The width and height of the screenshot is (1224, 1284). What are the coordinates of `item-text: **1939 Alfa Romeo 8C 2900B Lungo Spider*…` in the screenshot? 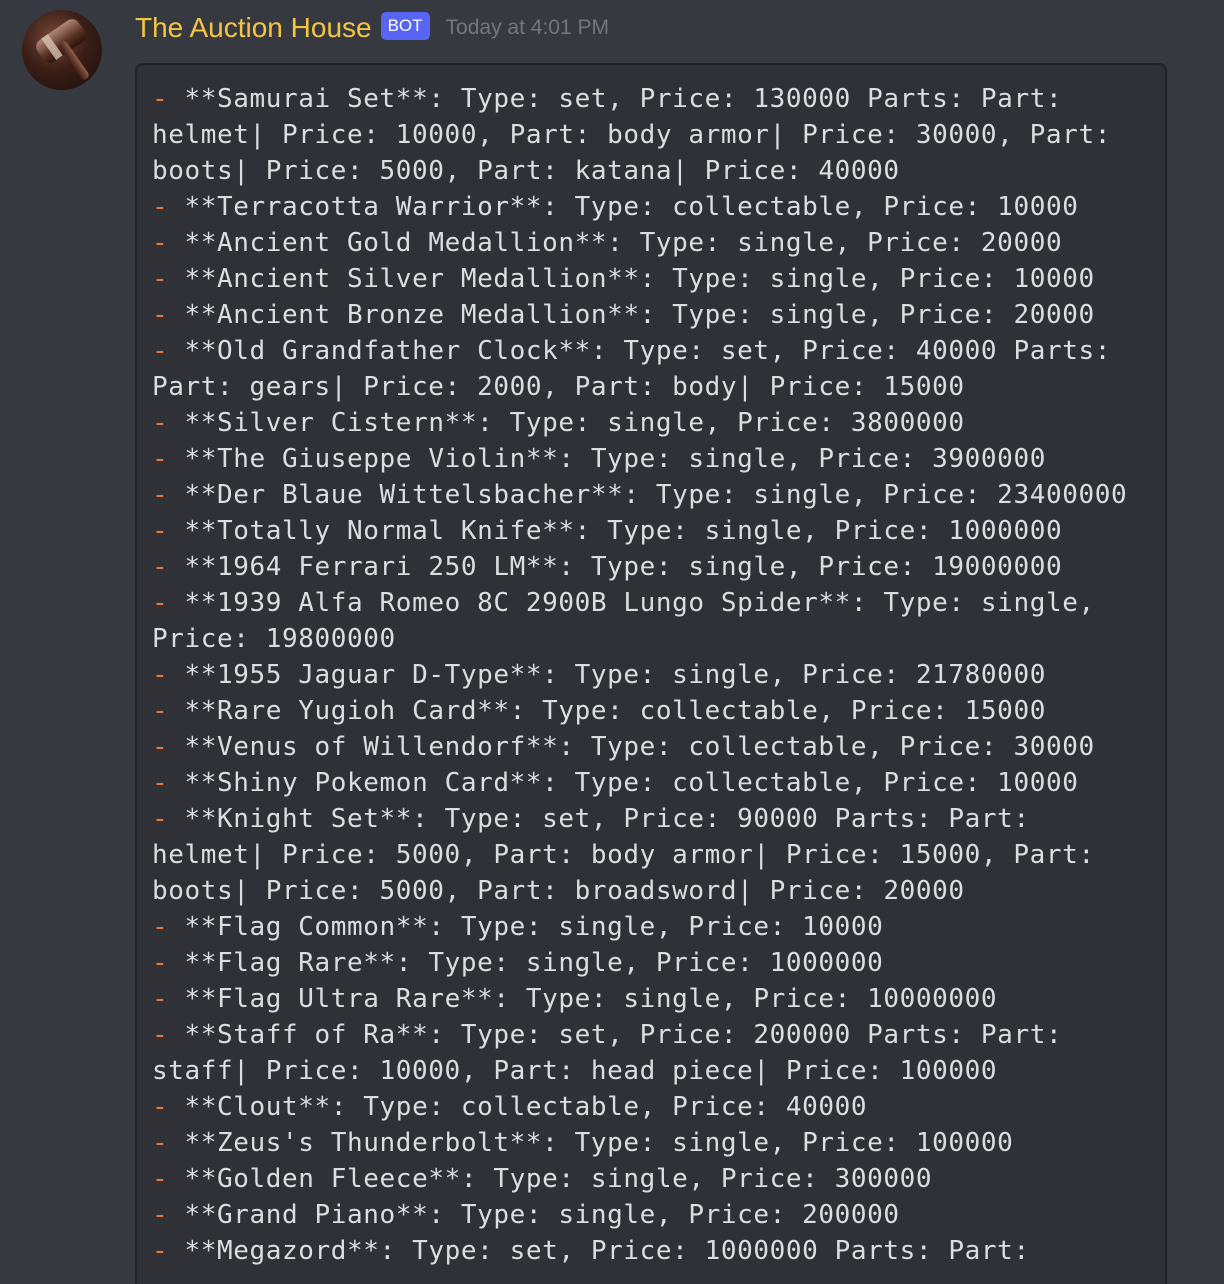 It's located at (631, 621).